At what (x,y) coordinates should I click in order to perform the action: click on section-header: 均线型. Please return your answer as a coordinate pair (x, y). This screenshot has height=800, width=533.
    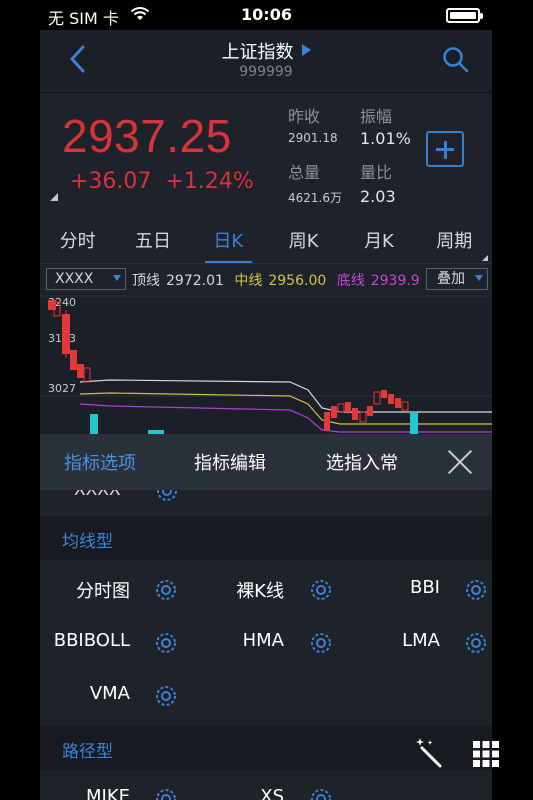
    Looking at the image, I should click on (266, 538).